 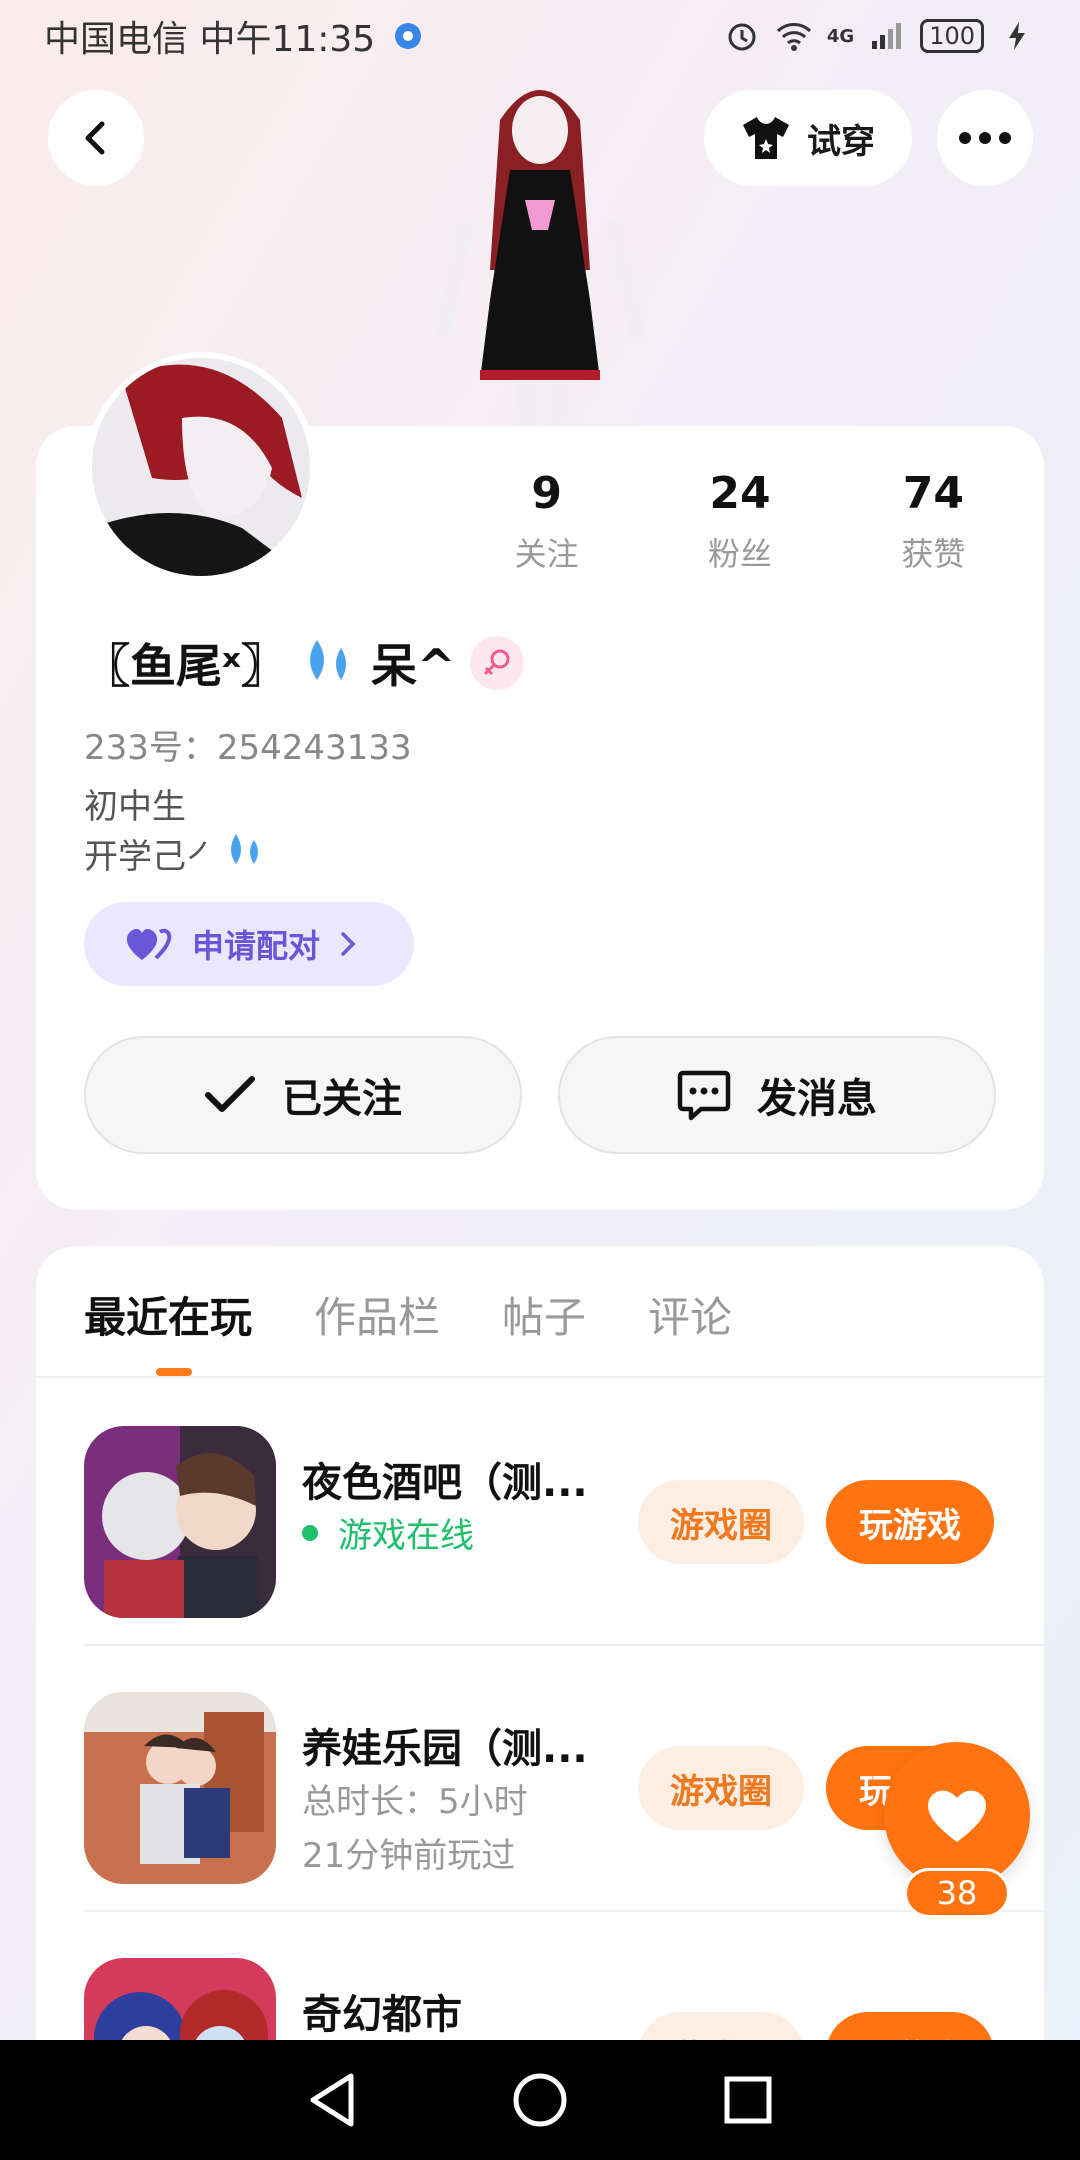 I want to click on system-nav-bar, so click(x=540, y=2100).